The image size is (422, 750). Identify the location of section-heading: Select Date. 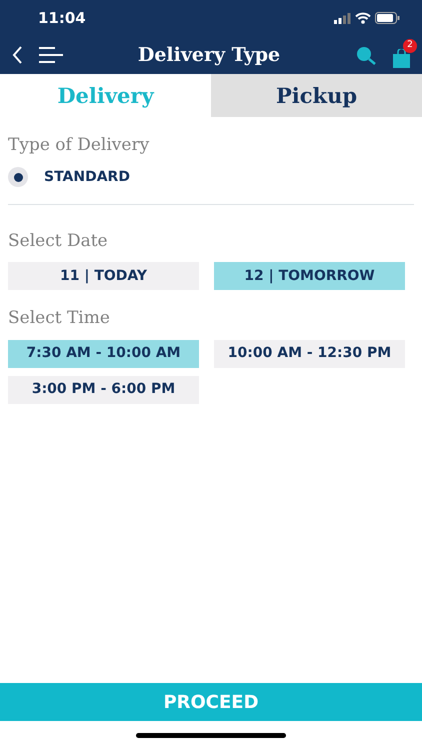
(58, 241).